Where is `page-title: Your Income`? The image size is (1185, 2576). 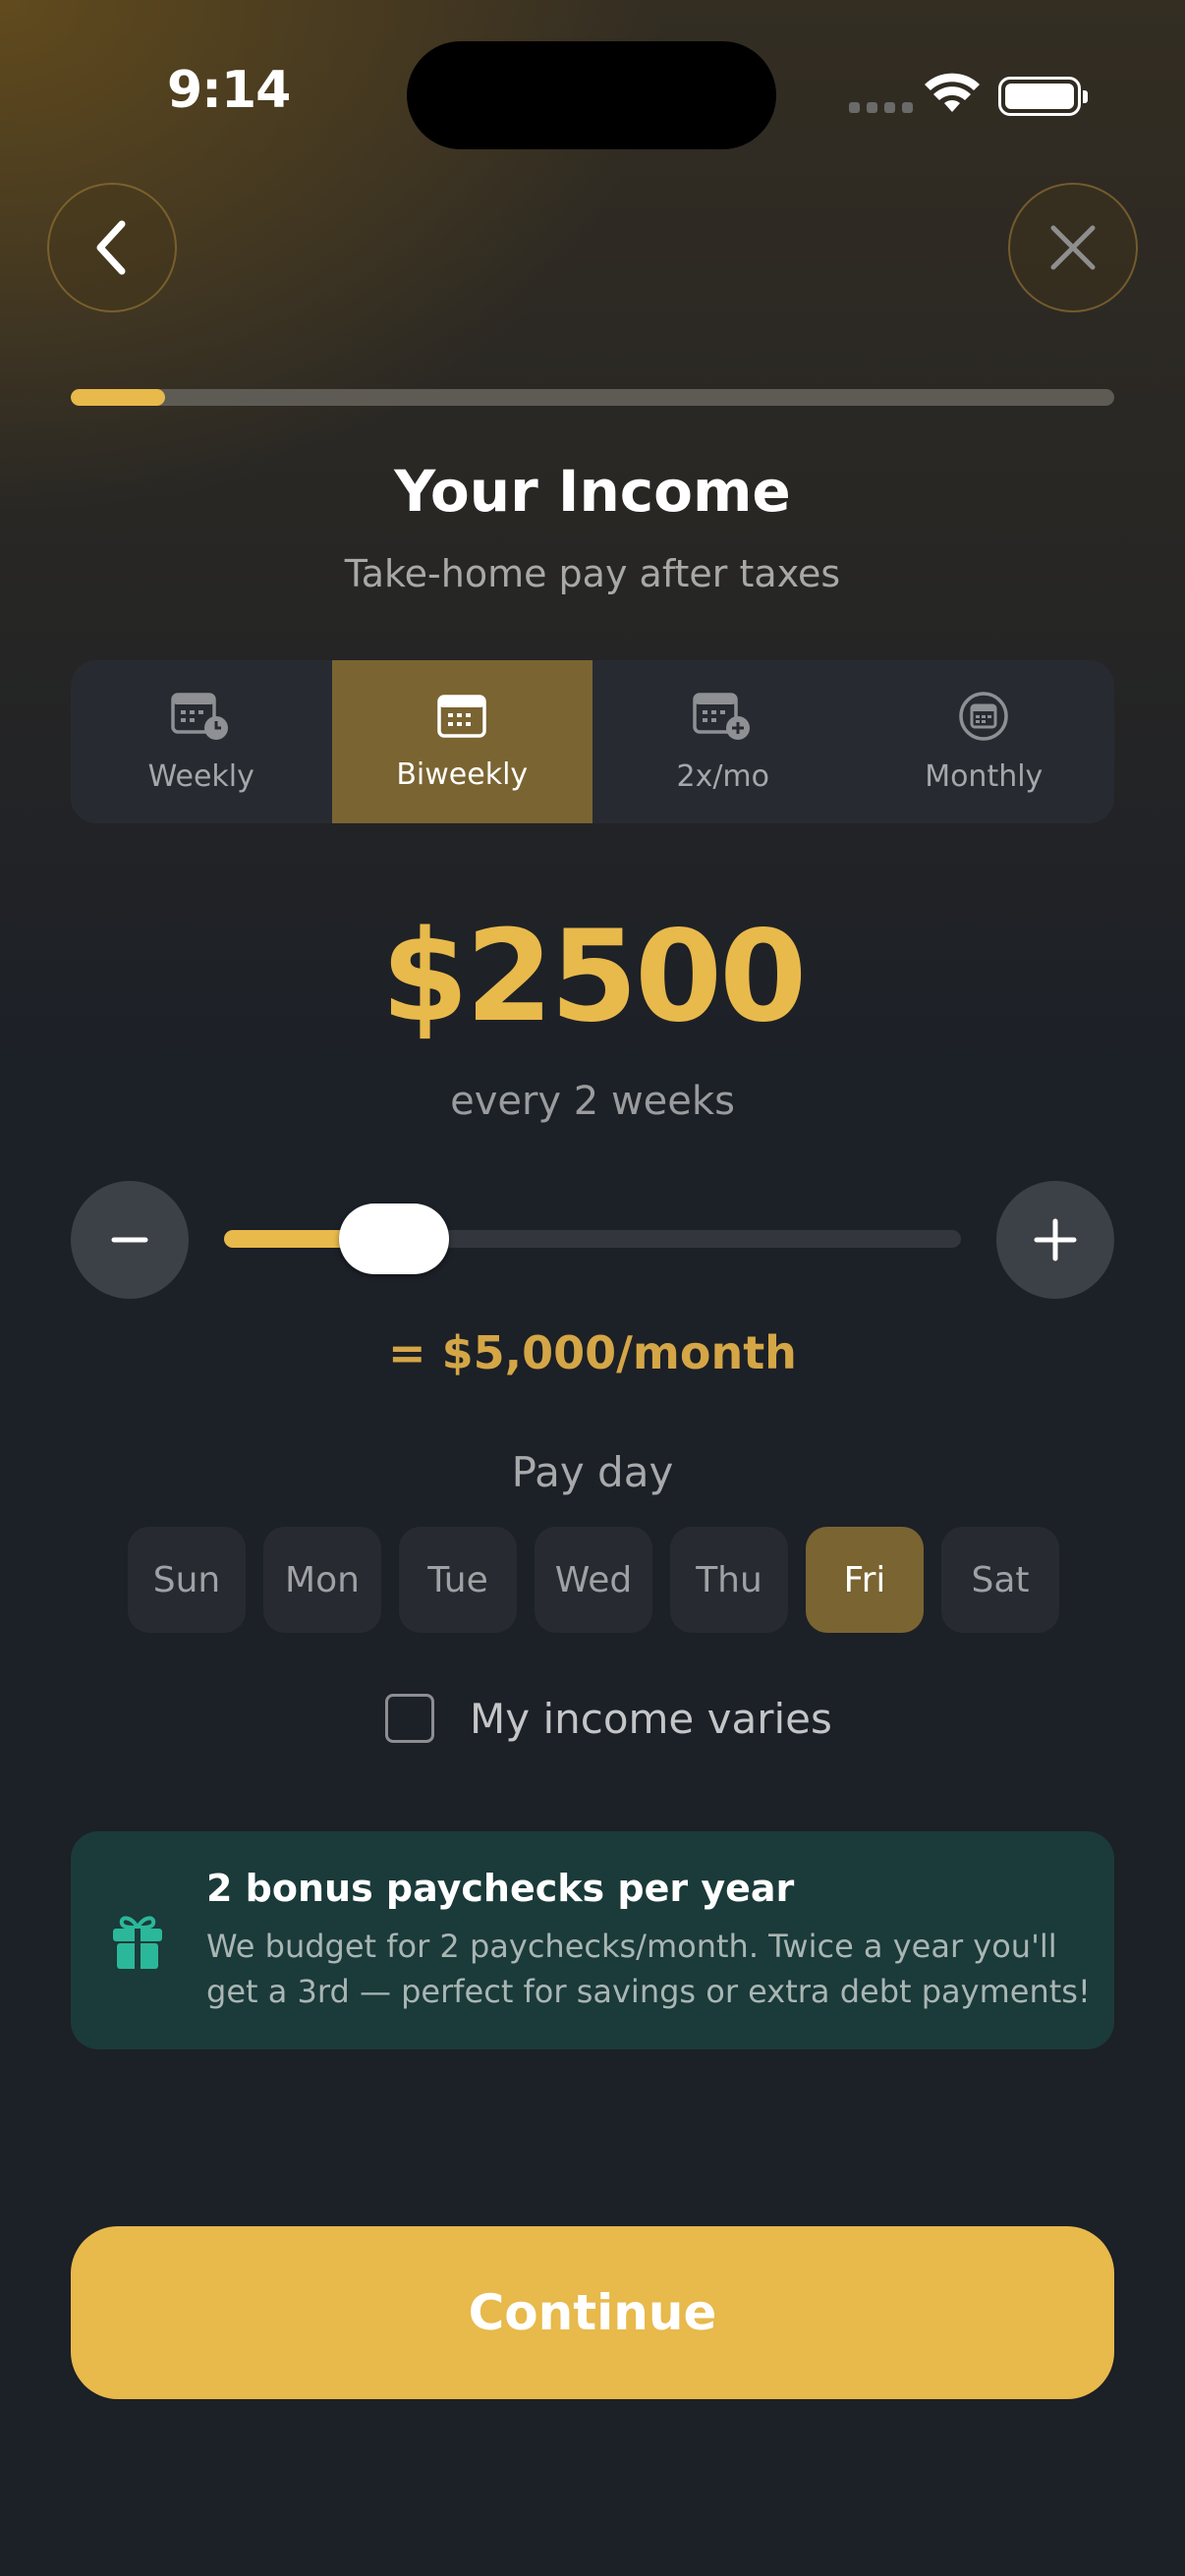 page-title: Your Income is located at coordinates (592, 491).